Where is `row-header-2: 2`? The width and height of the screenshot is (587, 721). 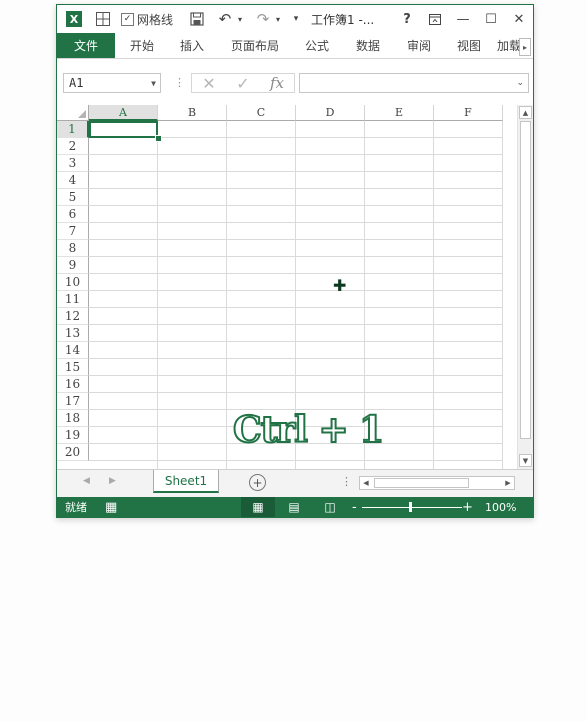 row-header-2: 2 is located at coordinates (73, 146).